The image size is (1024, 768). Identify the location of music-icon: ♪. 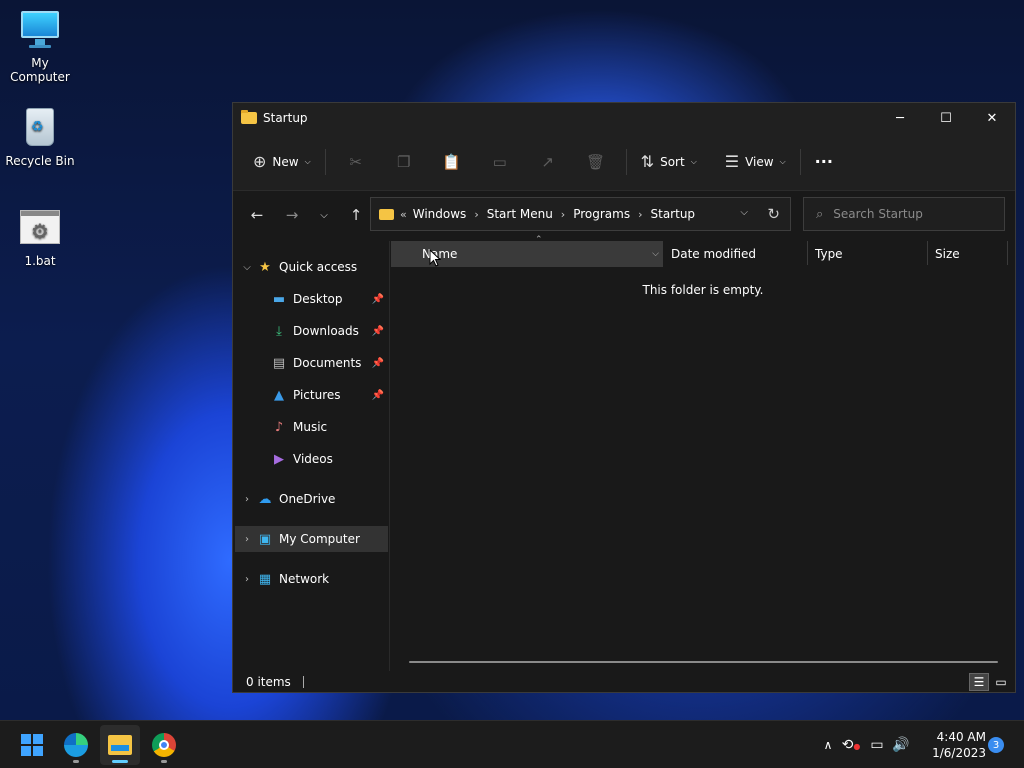
(279, 427).